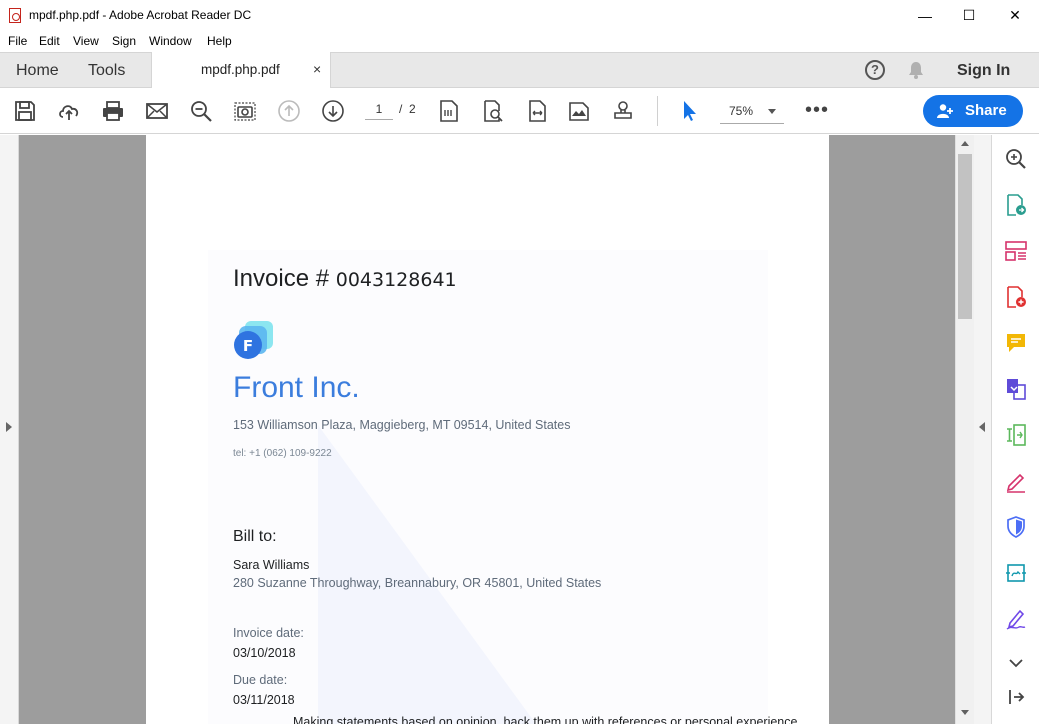 The image size is (1039, 724). Describe the element at coordinates (1015, 15) in the screenshot. I see `close-window-button: ✕` at that location.